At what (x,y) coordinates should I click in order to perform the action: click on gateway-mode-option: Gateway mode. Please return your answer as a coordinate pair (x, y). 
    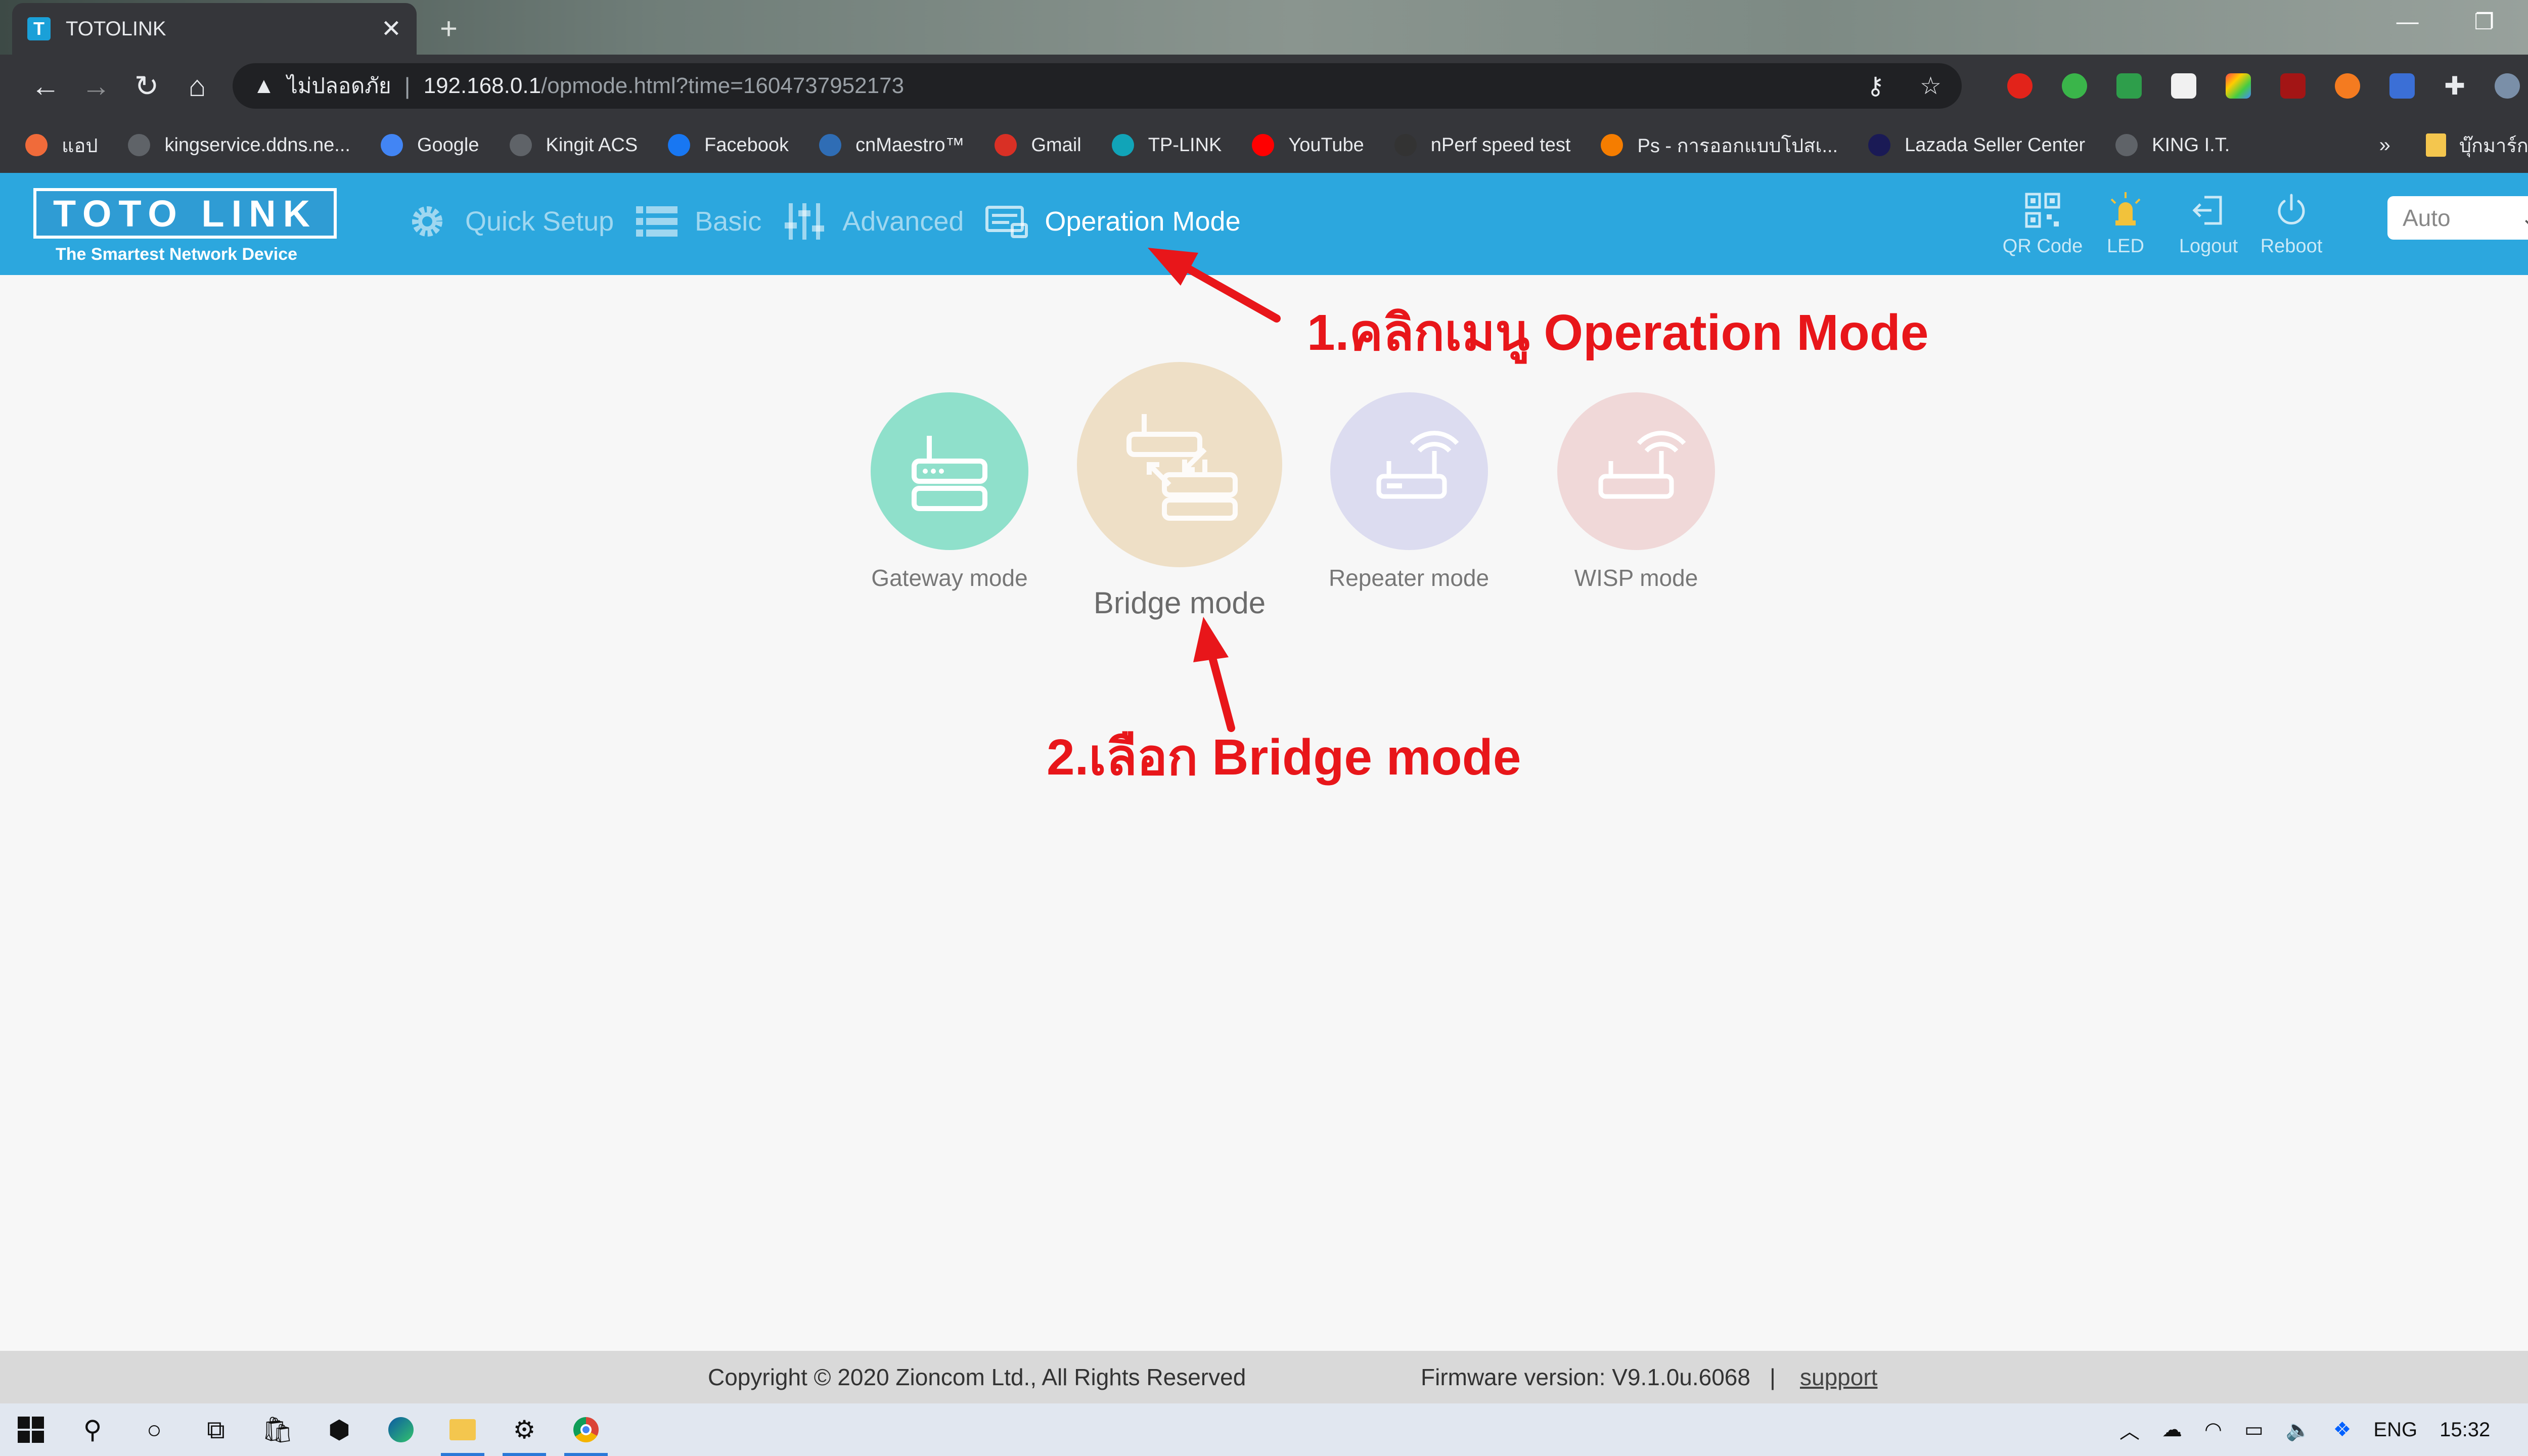
    Looking at the image, I should click on (950, 492).